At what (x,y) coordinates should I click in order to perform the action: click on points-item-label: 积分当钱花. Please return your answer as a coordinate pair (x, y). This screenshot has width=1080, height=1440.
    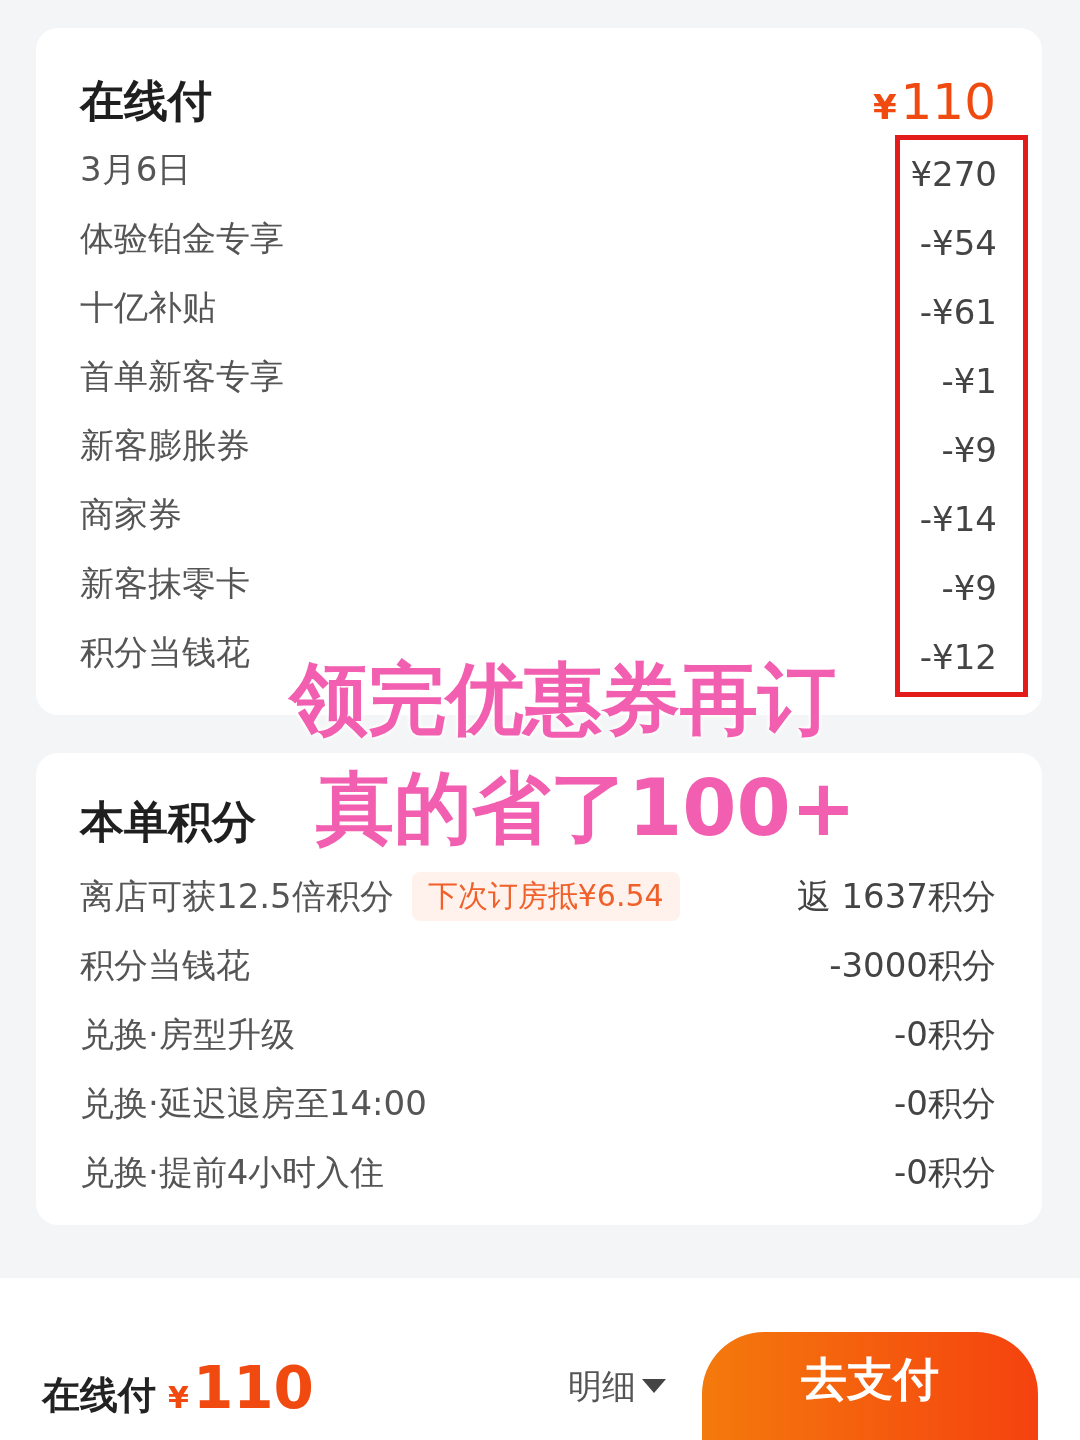
    Looking at the image, I should click on (165, 965).